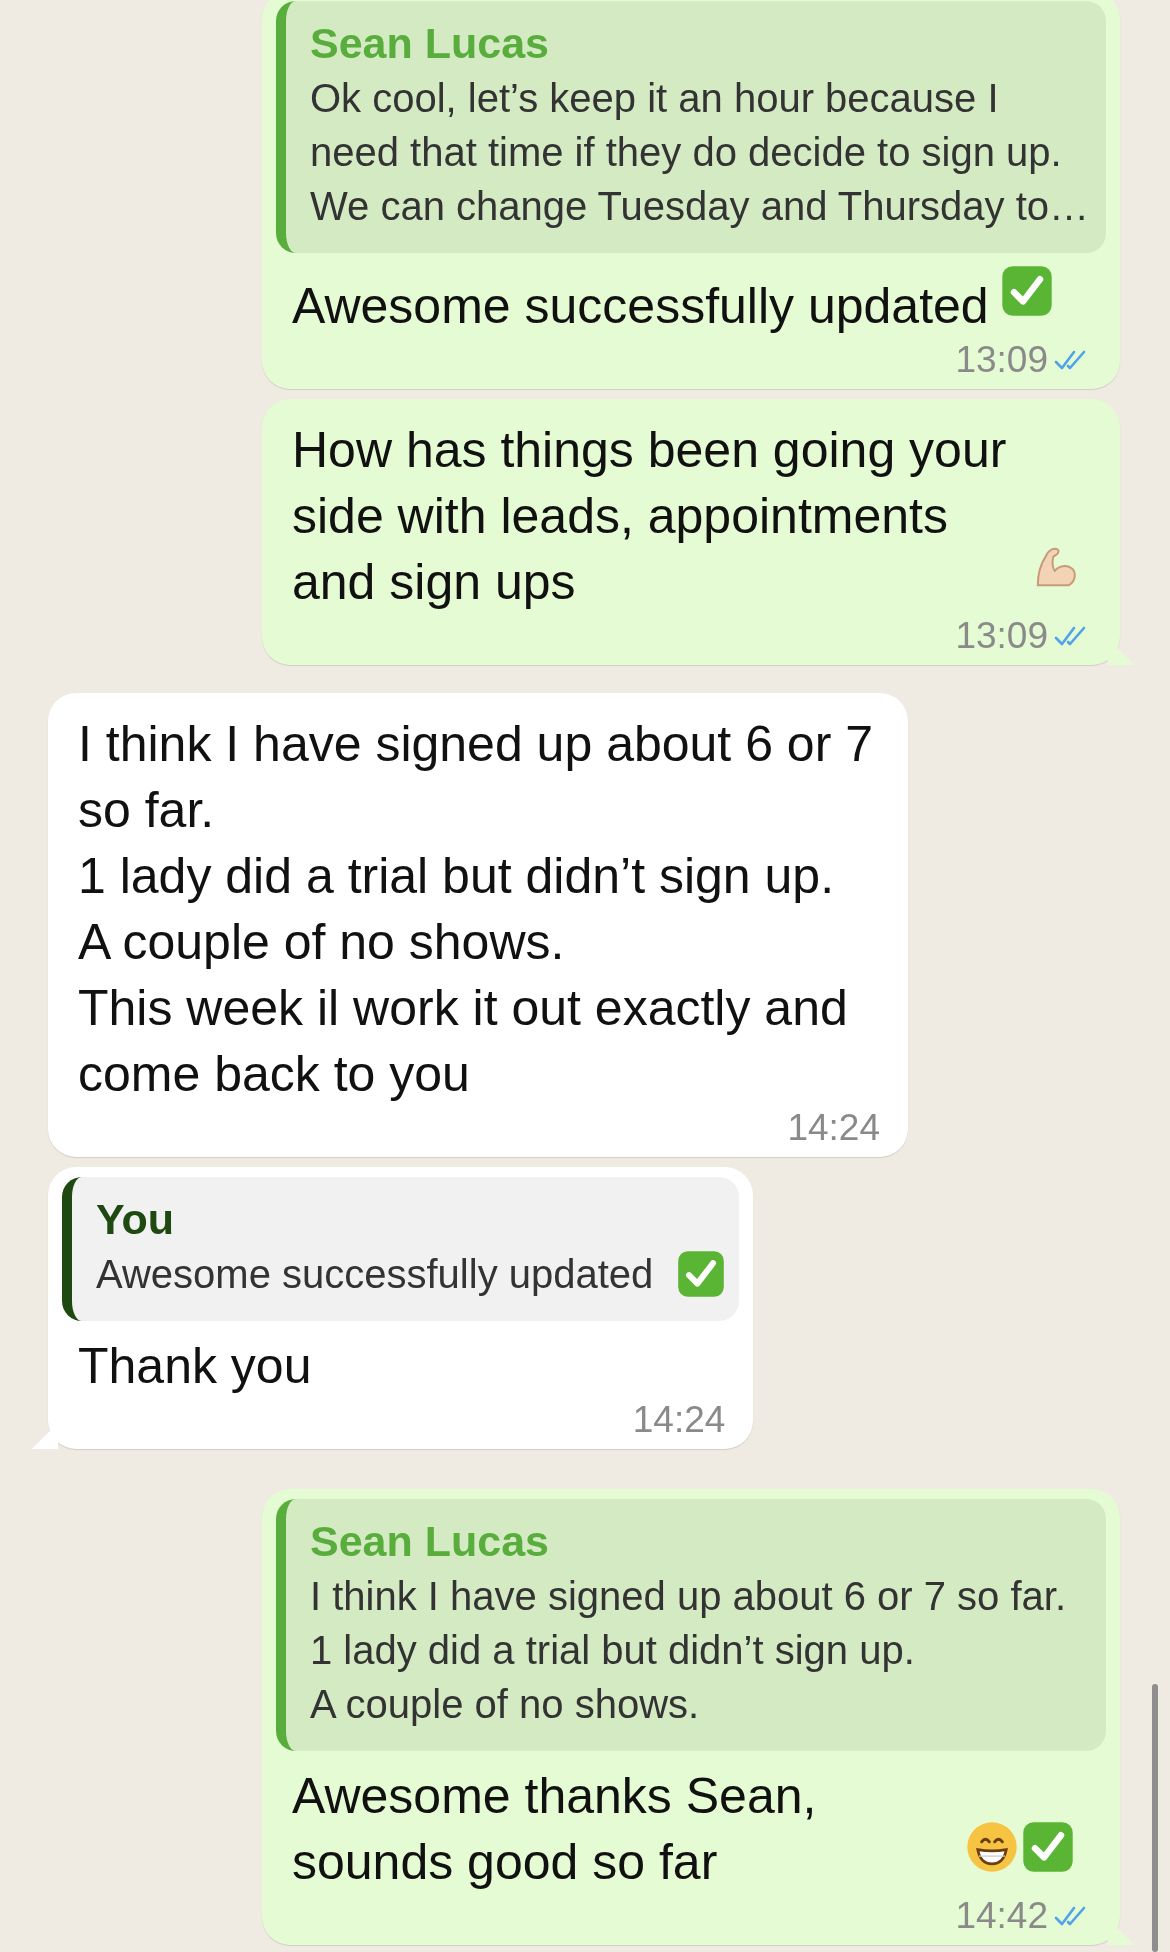 The width and height of the screenshot is (1170, 1952). Describe the element at coordinates (688, 1650) in the screenshot. I see `quote-text: I think I have signed up about 6 or 7 so far. 1 lady did a trial but didn’t sign up. A couple of no shows.` at that location.